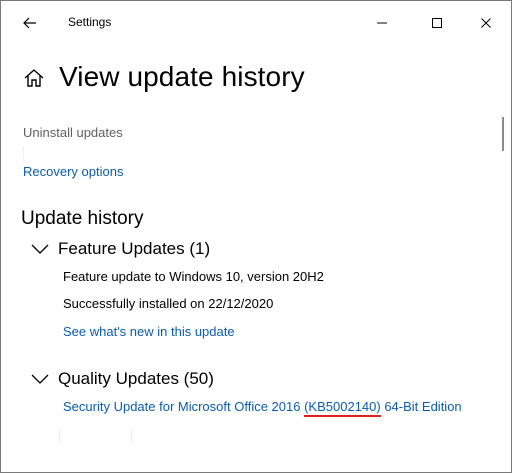 Image resolution: width=512 pixels, height=473 pixels. What do you see at coordinates (134, 248) in the screenshot?
I see `feature-updates-label: Feature Updates (1)` at bounding box center [134, 248].